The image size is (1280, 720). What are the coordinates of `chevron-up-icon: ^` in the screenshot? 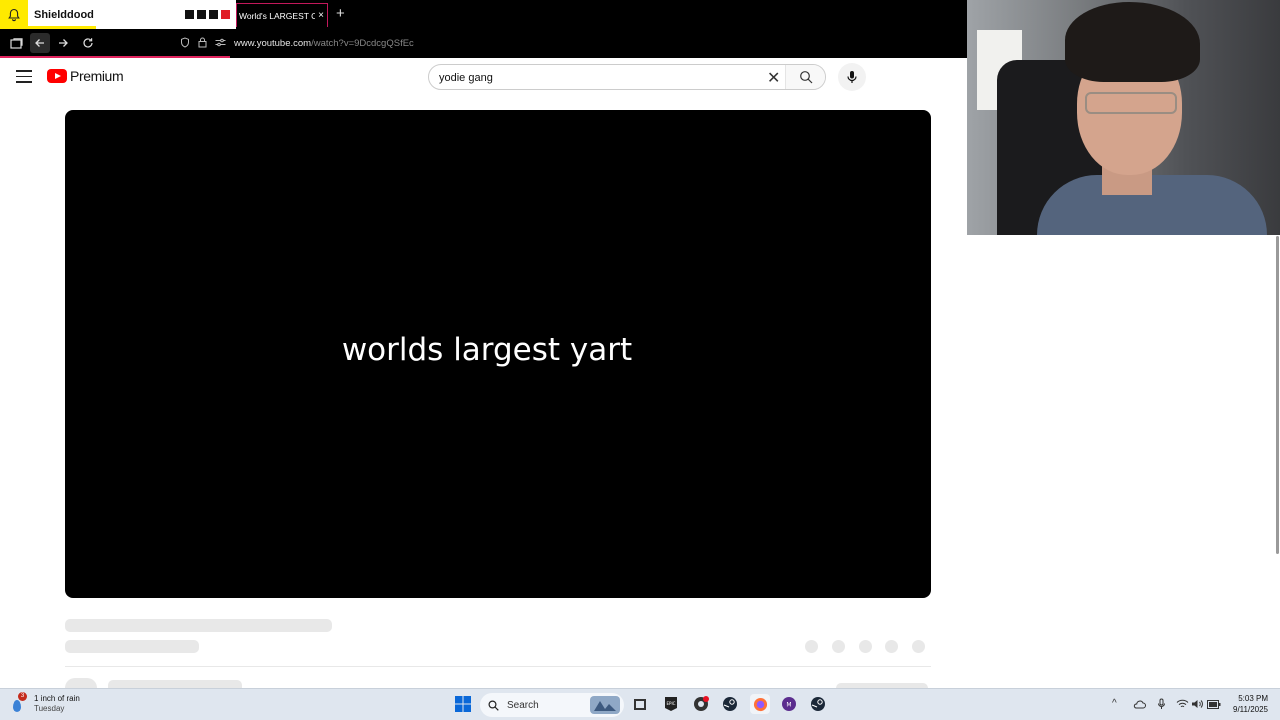 It's located at (1114, 703).